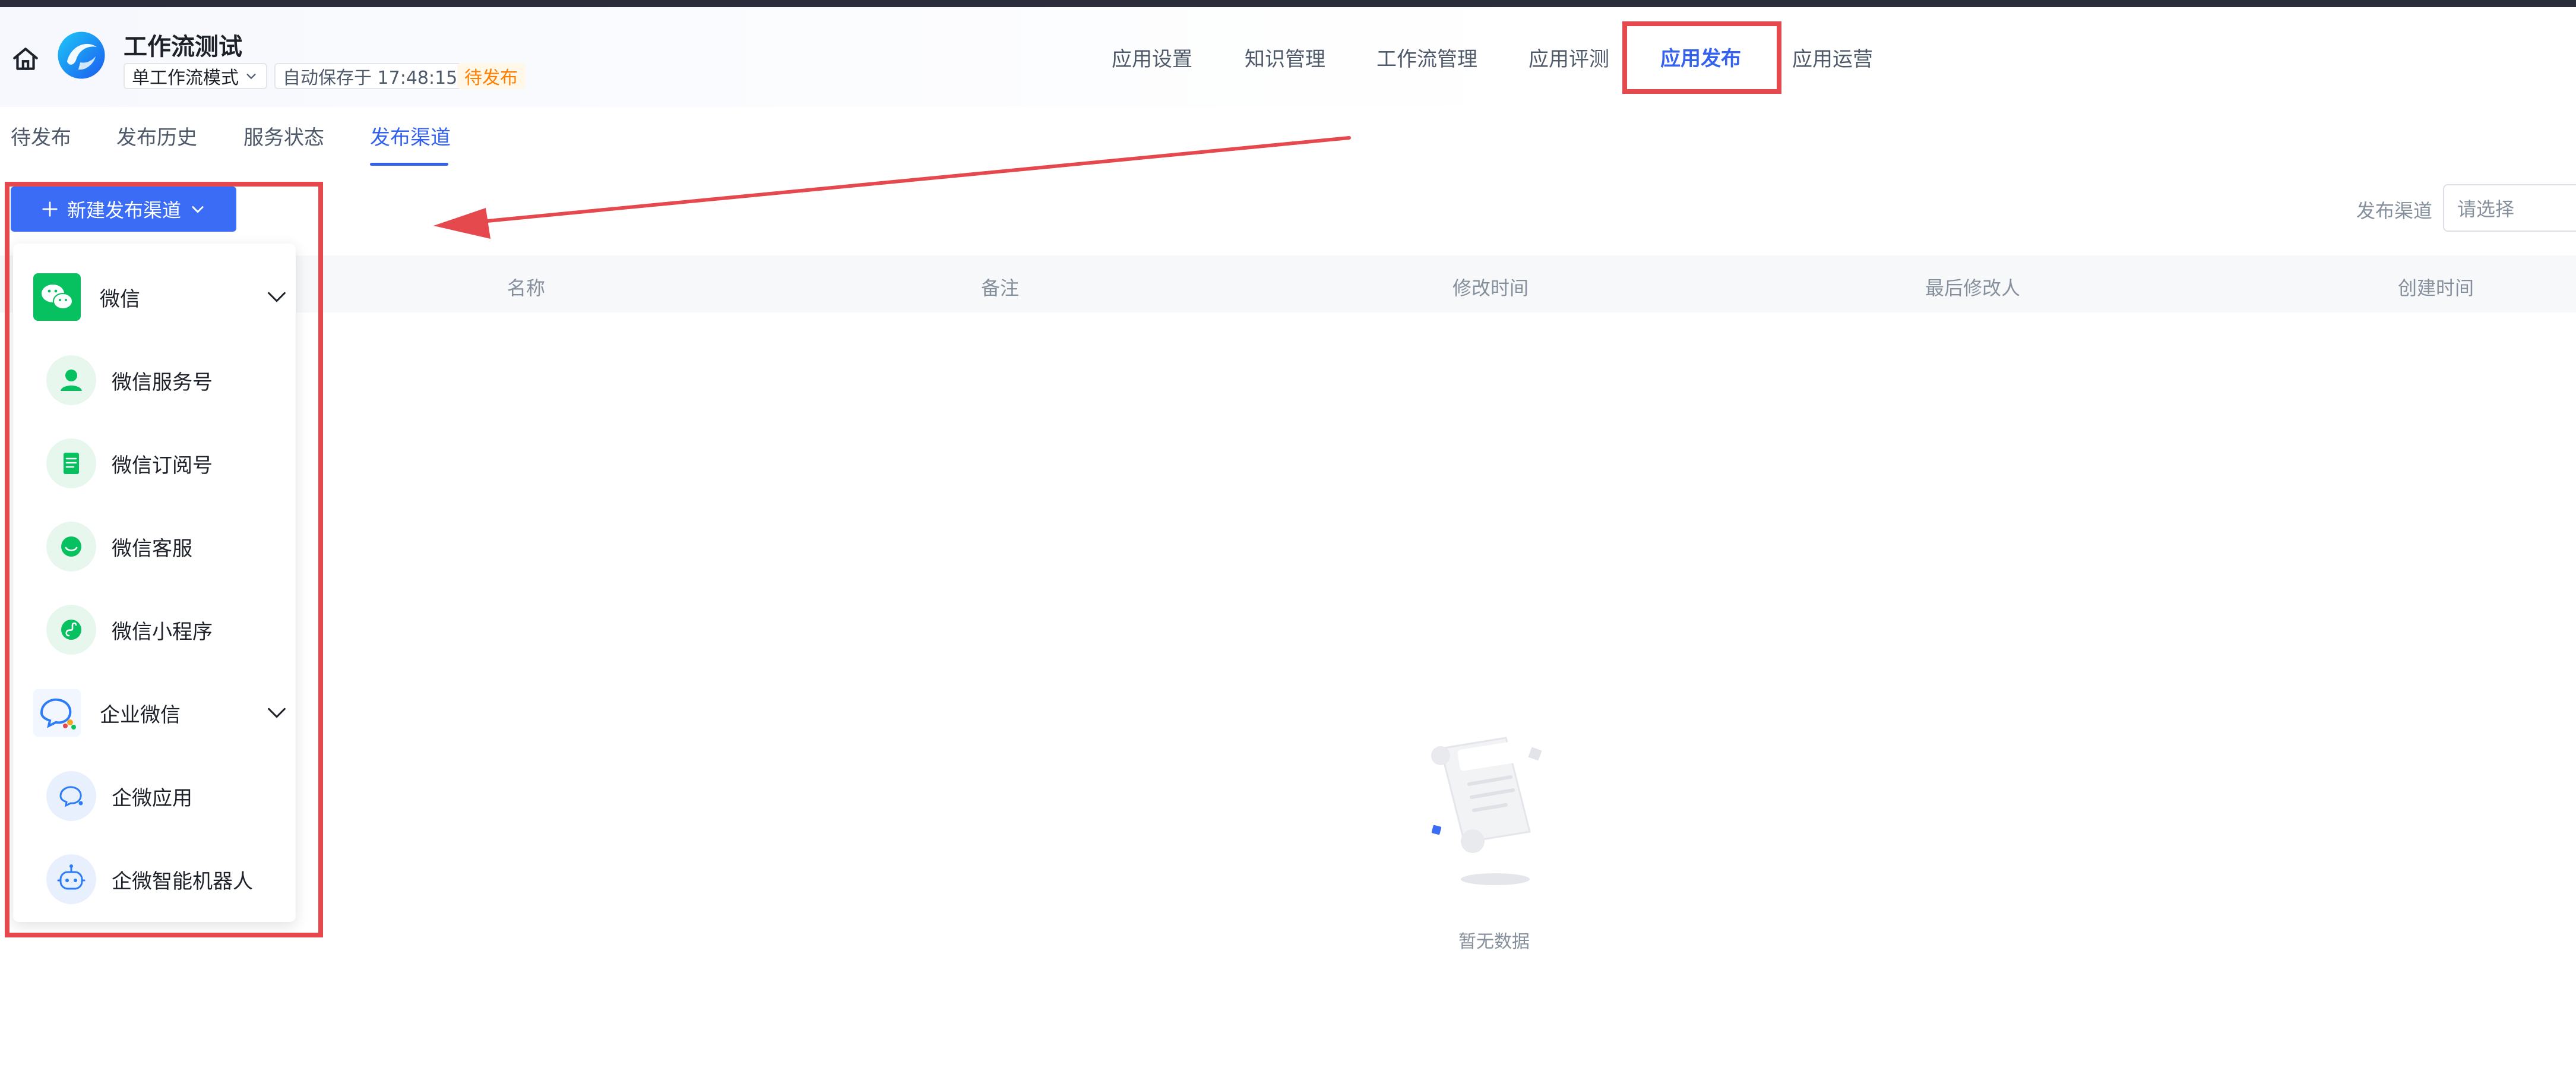 Image resolution: width=2576 pixels, height=1080 pixels. Describe the element at coordinates (1568, 57) in the screenshot. I see `nav-tab-evaluation: 应用评测` at that location.